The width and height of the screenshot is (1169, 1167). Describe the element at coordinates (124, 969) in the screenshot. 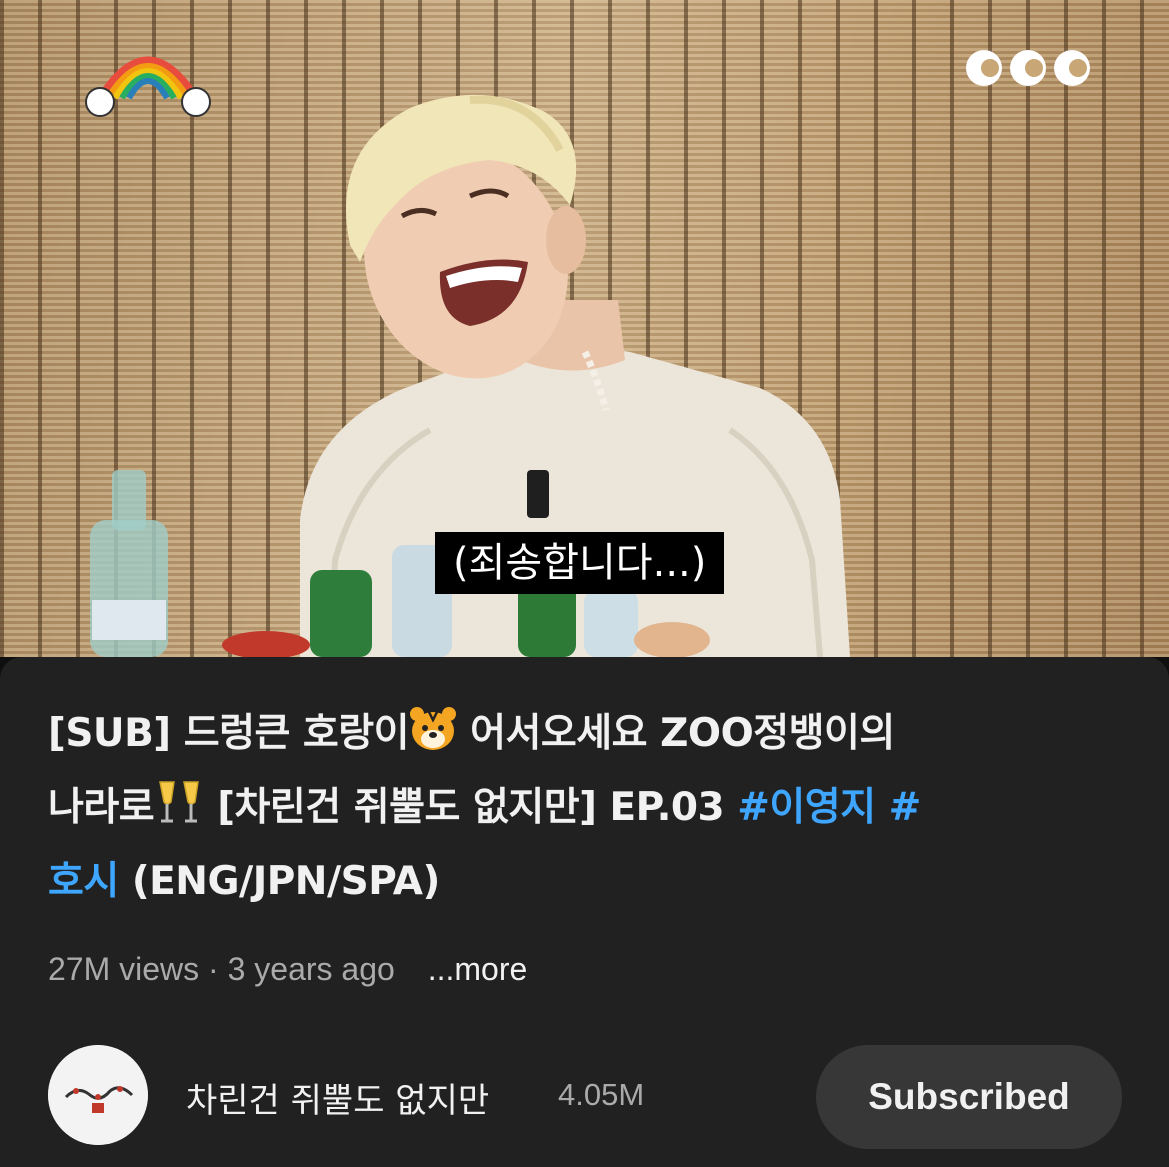

I see `view-count: 27M views` at that location.